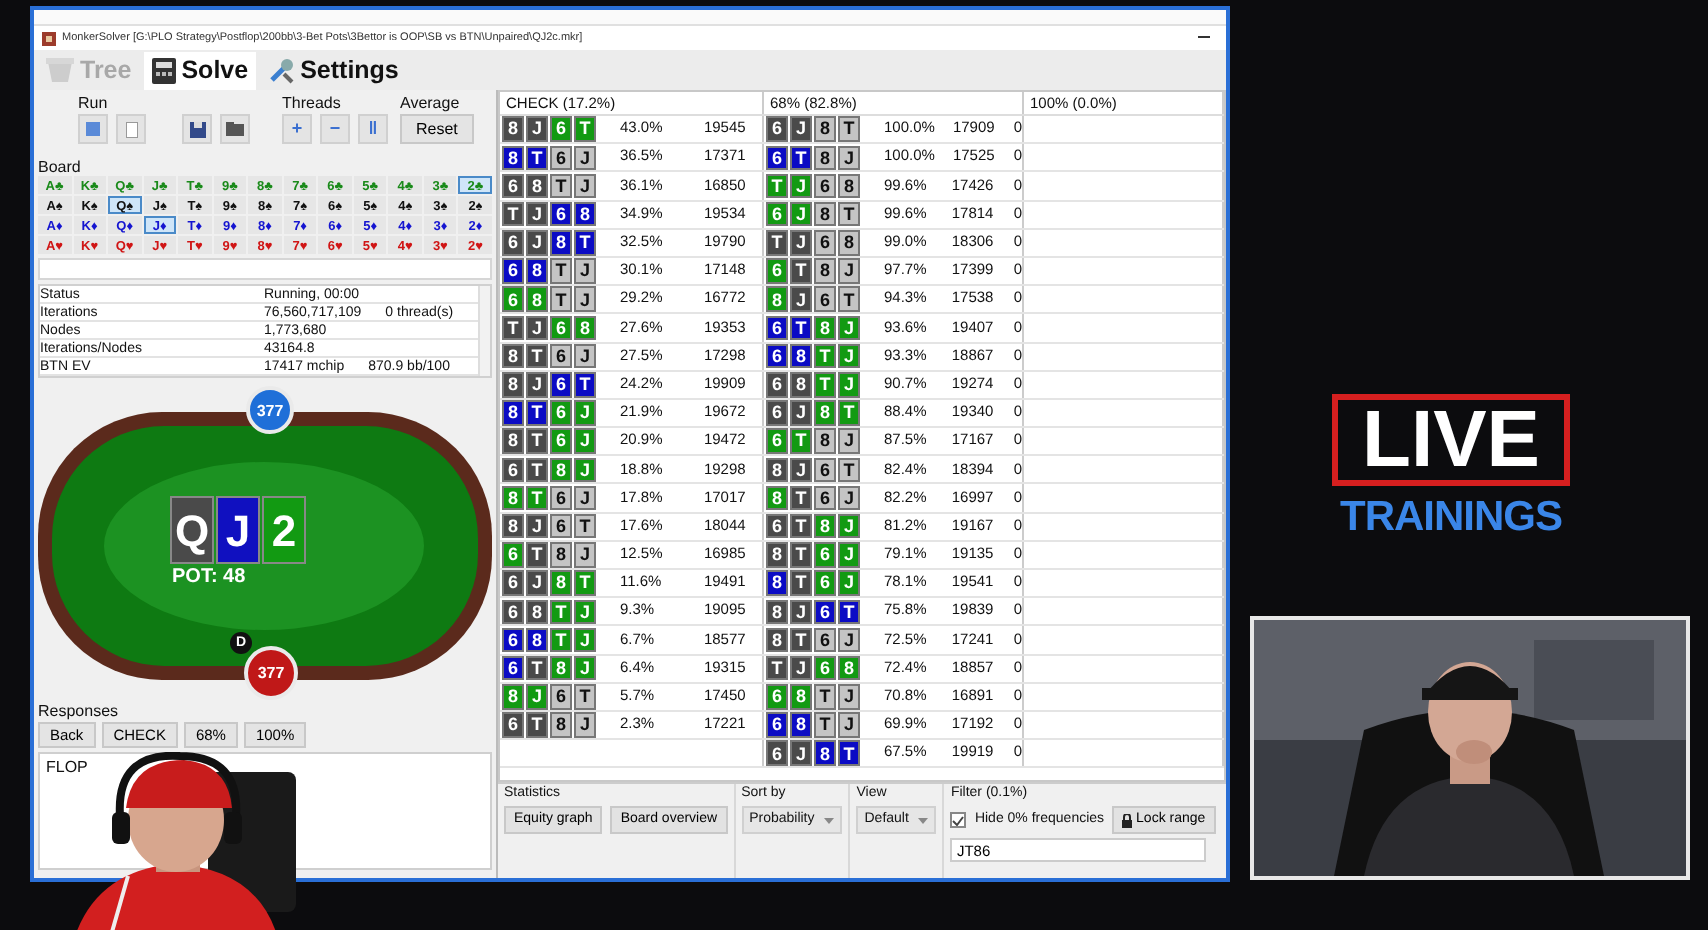 The width and height of the screenshot is (1708, 930). I want to click on tab: Solve, so click(200, 71).